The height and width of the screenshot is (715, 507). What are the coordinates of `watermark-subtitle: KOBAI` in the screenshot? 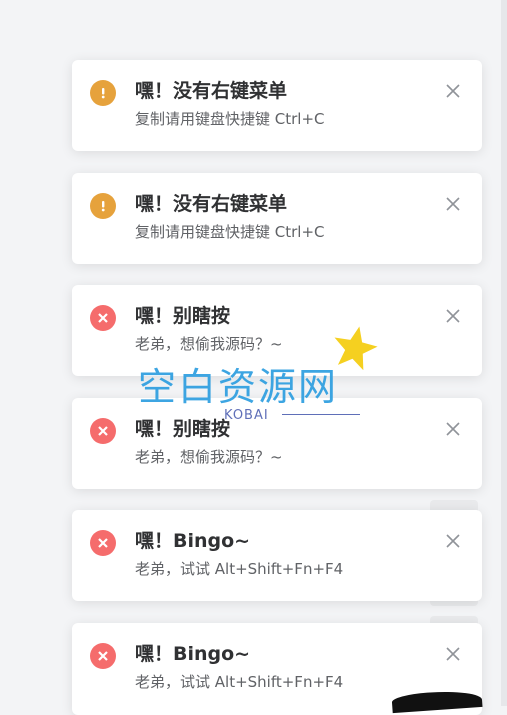 It's located at (246, 415).